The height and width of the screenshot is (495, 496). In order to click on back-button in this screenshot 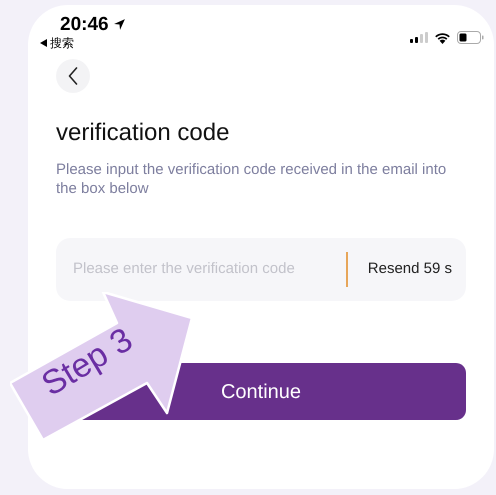, I will do `click(73, 76)`.